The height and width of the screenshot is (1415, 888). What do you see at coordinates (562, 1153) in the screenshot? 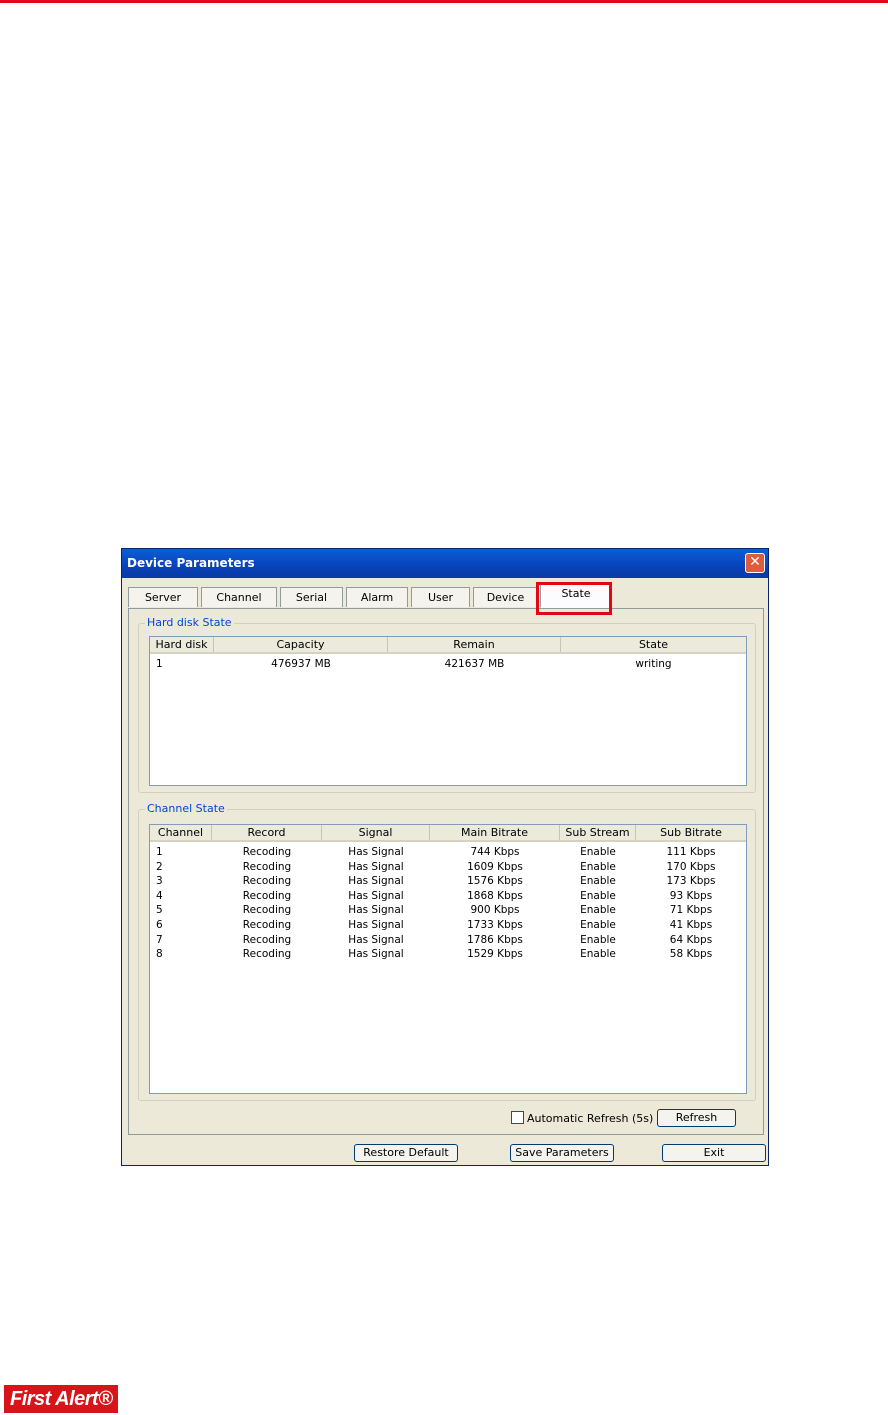
I see `save-parameters-button: Save Parameters` at bounding box center [562, 1153].